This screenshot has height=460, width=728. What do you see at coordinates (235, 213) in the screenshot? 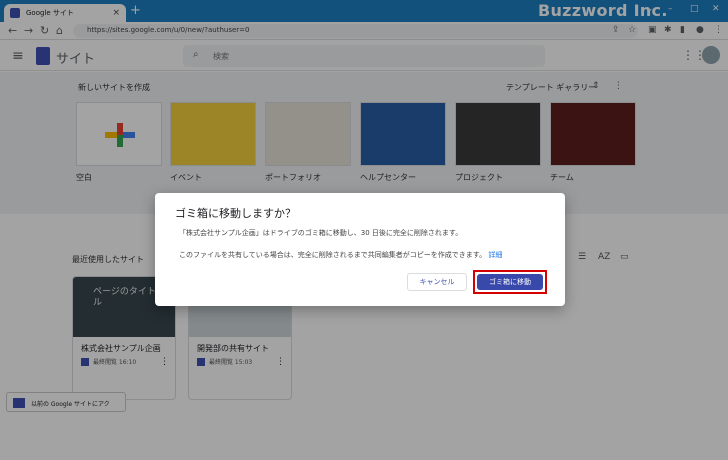
I see `dialog-title: ゴミ箱に移動しますか？` at bounding box center [235, 213].